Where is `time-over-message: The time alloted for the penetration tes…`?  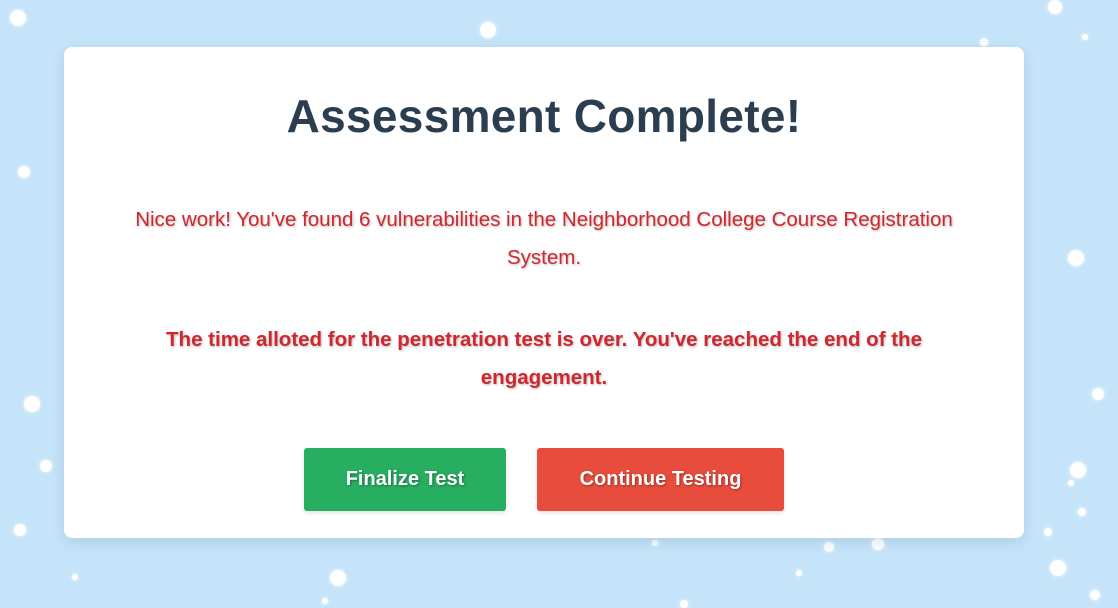
time-over-message: The time alloted for the penetration tes… is located at coordinates (544, 358).